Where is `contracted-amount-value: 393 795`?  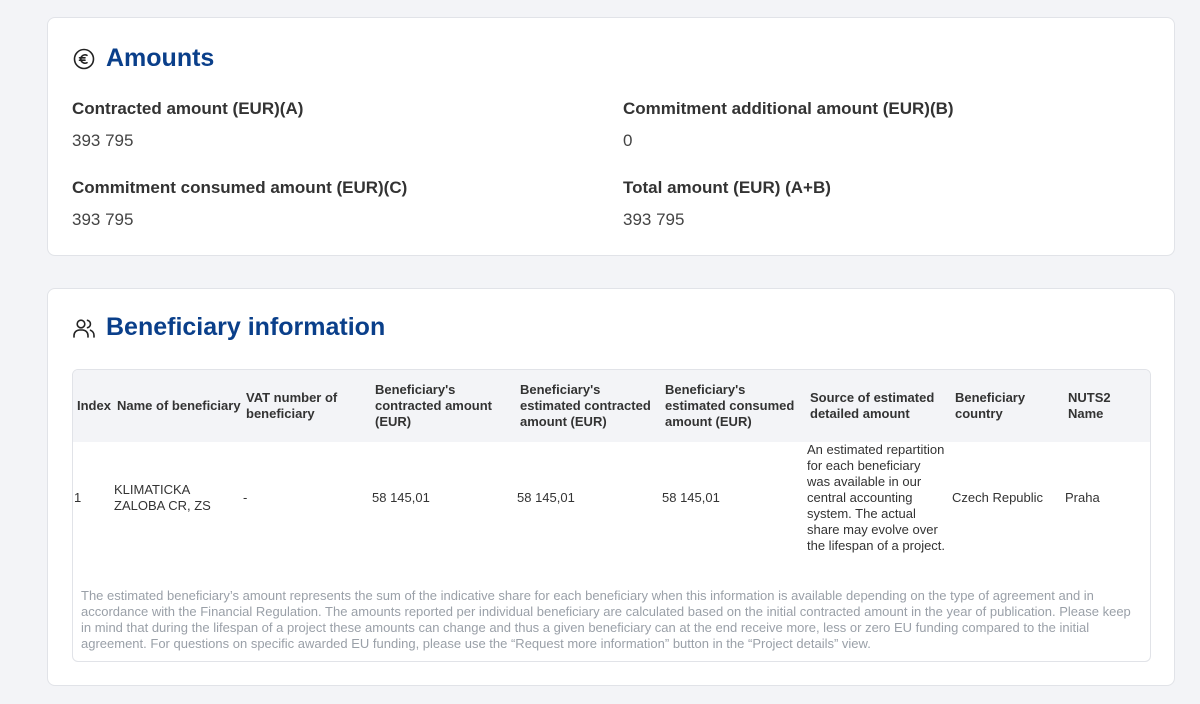 contracted-amount-value: 393 795 is located at coordinates (103, 140).